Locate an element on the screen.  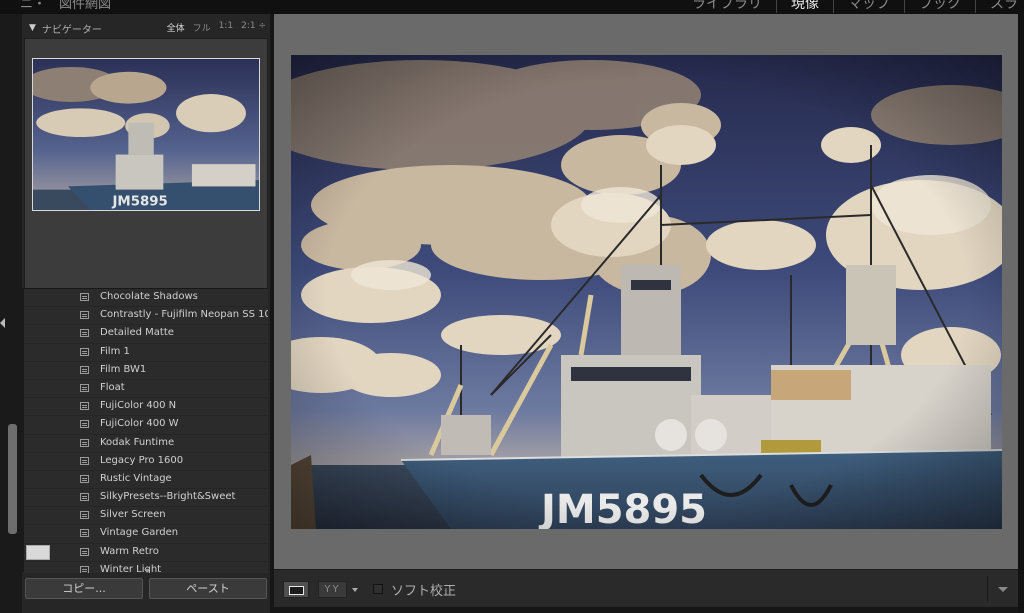
module-book: ブック is located at coordinates (940, 6).